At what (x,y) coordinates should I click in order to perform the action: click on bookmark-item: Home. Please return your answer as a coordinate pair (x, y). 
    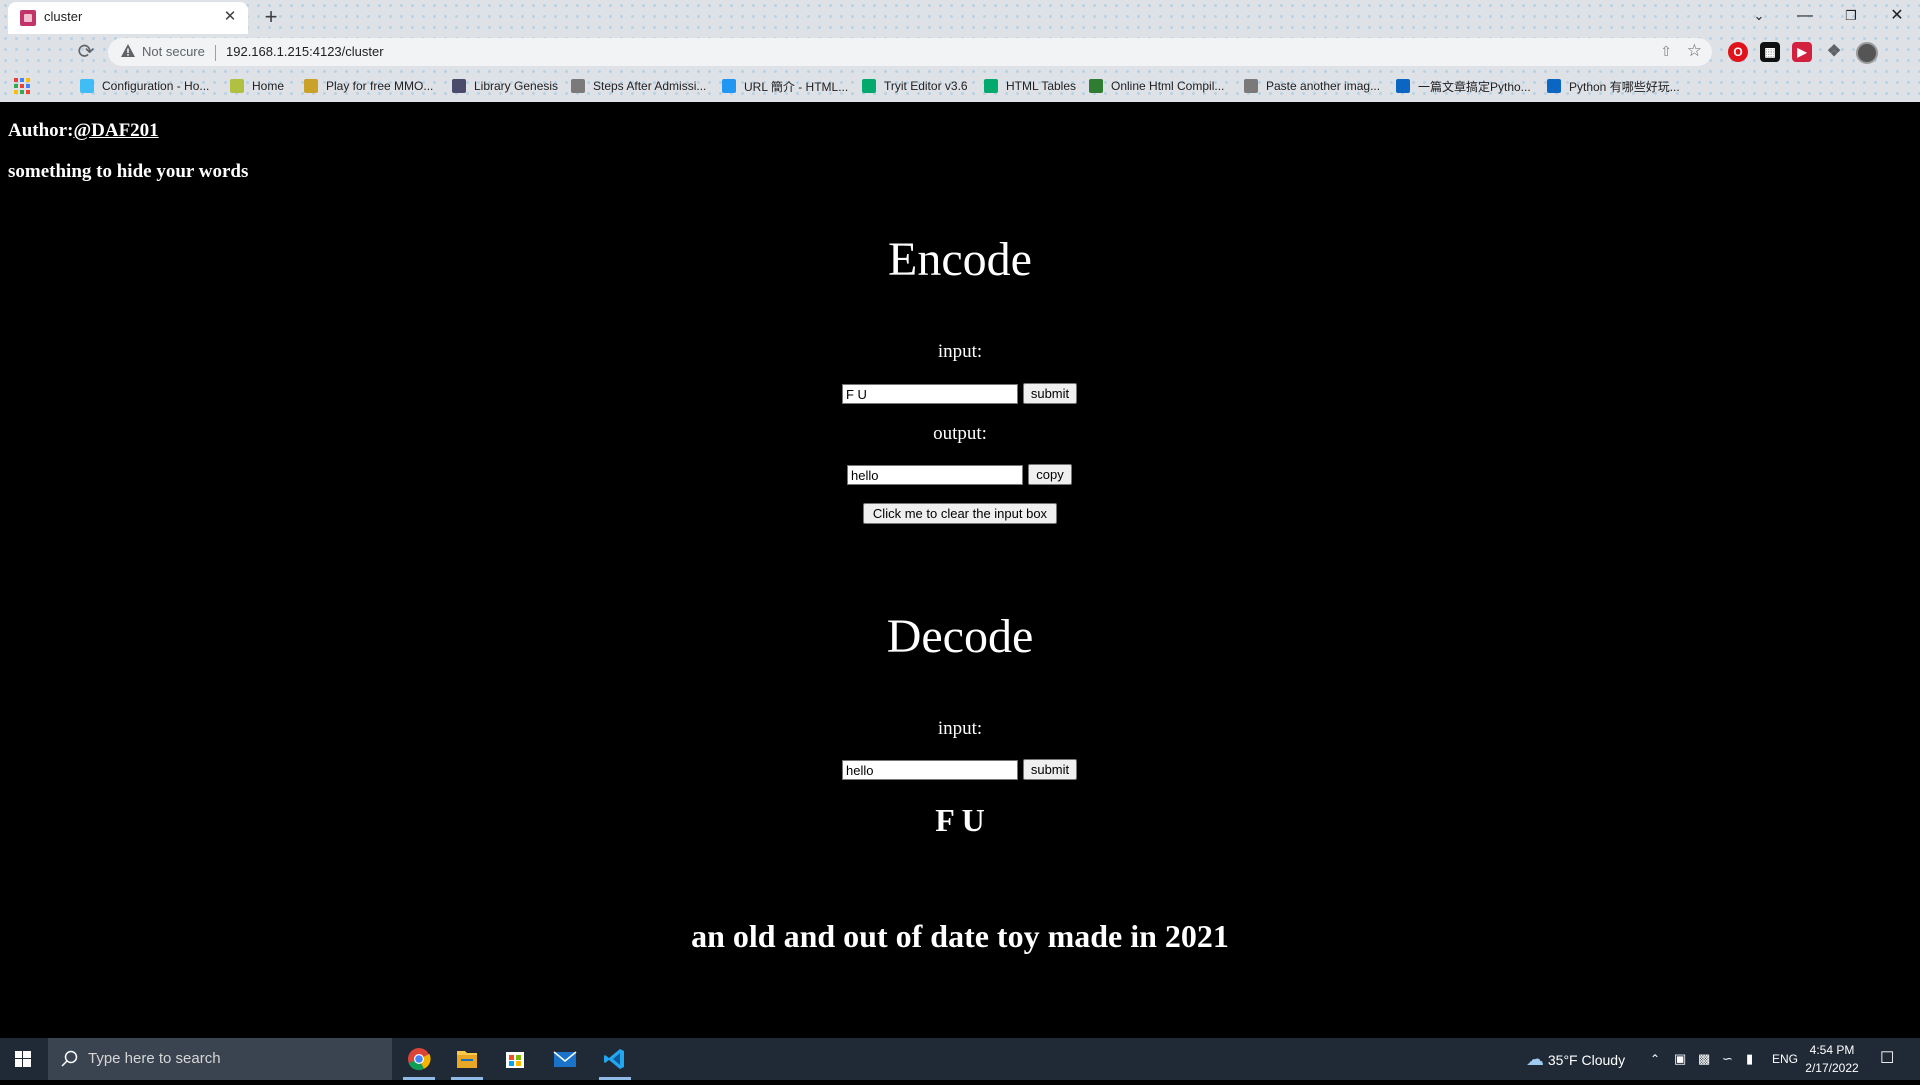
    Looking at the image, I should click on (257, 86).